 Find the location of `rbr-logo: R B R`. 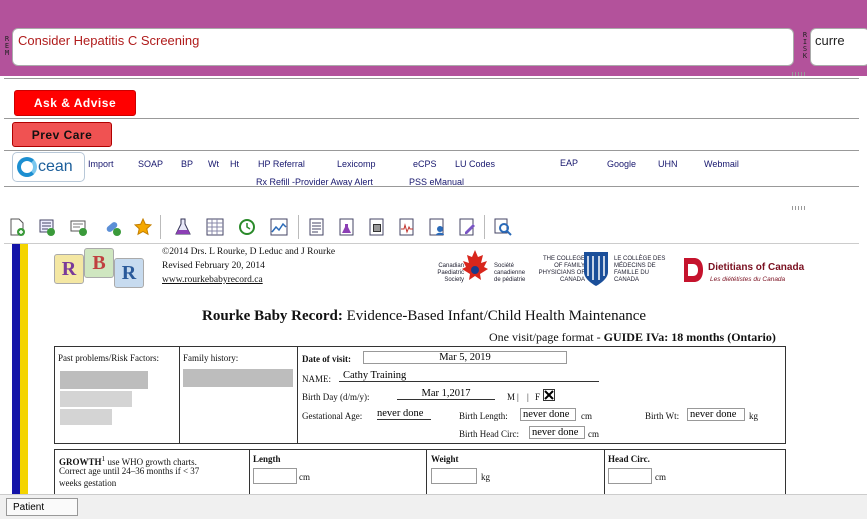

rbr-logo: R B R is located at coordinates (98, 269).